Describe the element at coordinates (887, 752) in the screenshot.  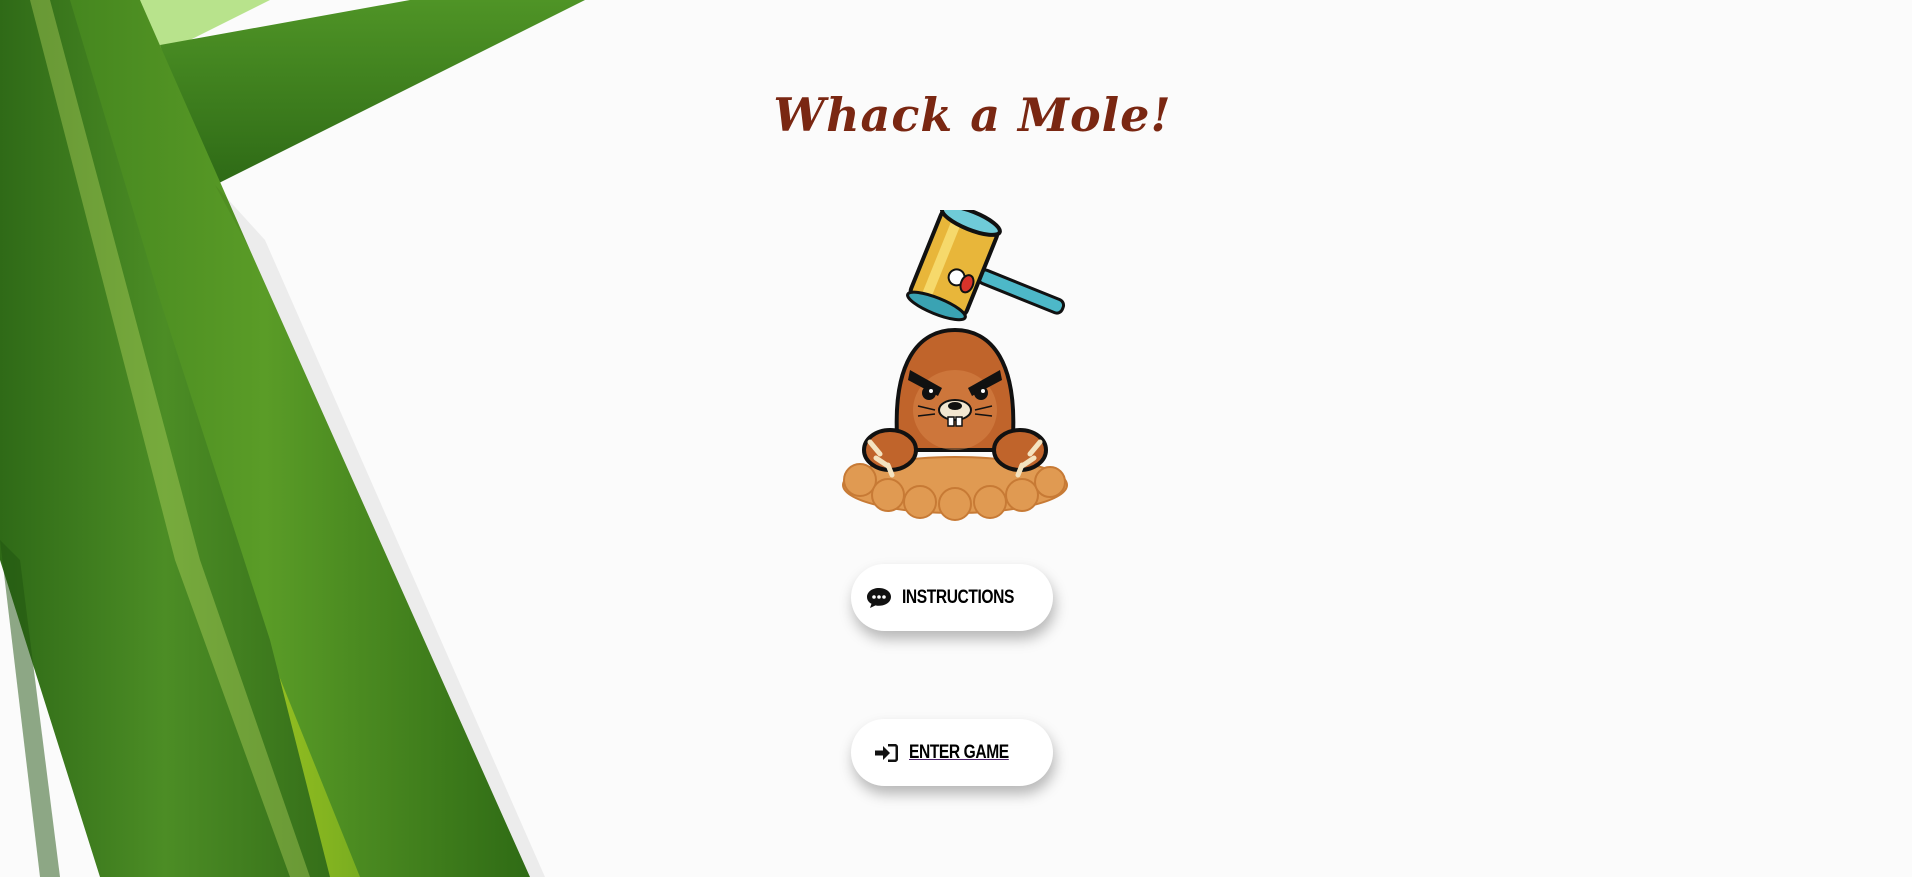
I see `sign-in-icon` at that location.